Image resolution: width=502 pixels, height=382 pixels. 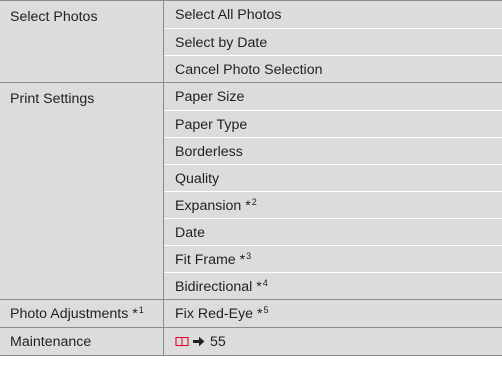 I want to click on menu-item-fix-red-eye: Fix Red-Eye *5, so click(x=333, y=313).